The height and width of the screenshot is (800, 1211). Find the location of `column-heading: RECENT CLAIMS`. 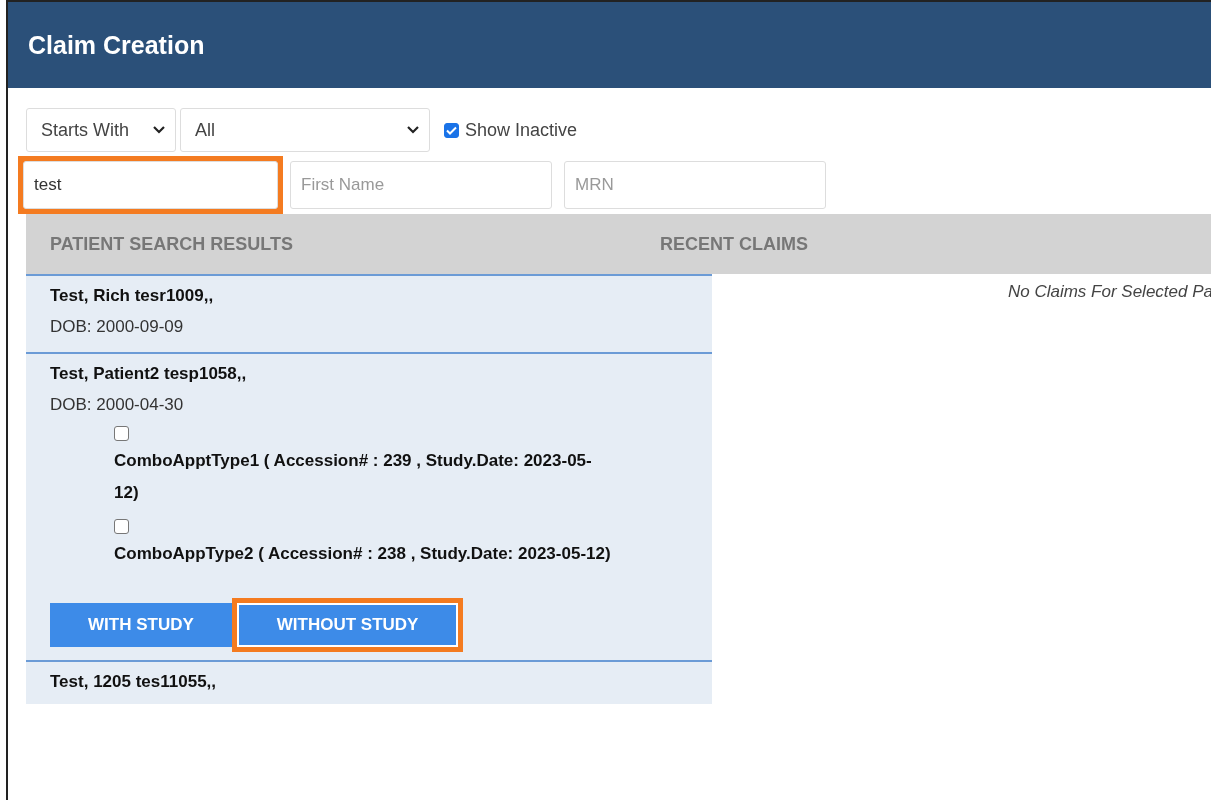

column-heading: RECENT CLAIMS is located at coordinates (734, 244).